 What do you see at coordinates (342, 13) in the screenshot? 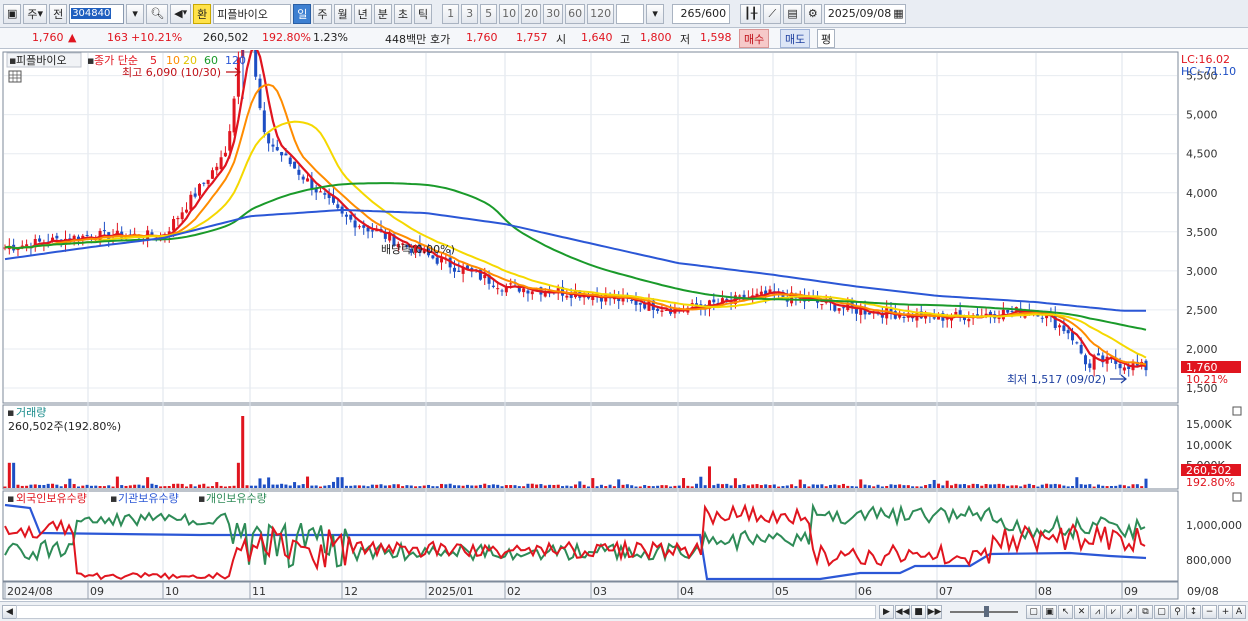
I see `period-month-button: 월` at bounding box center [342, 13].